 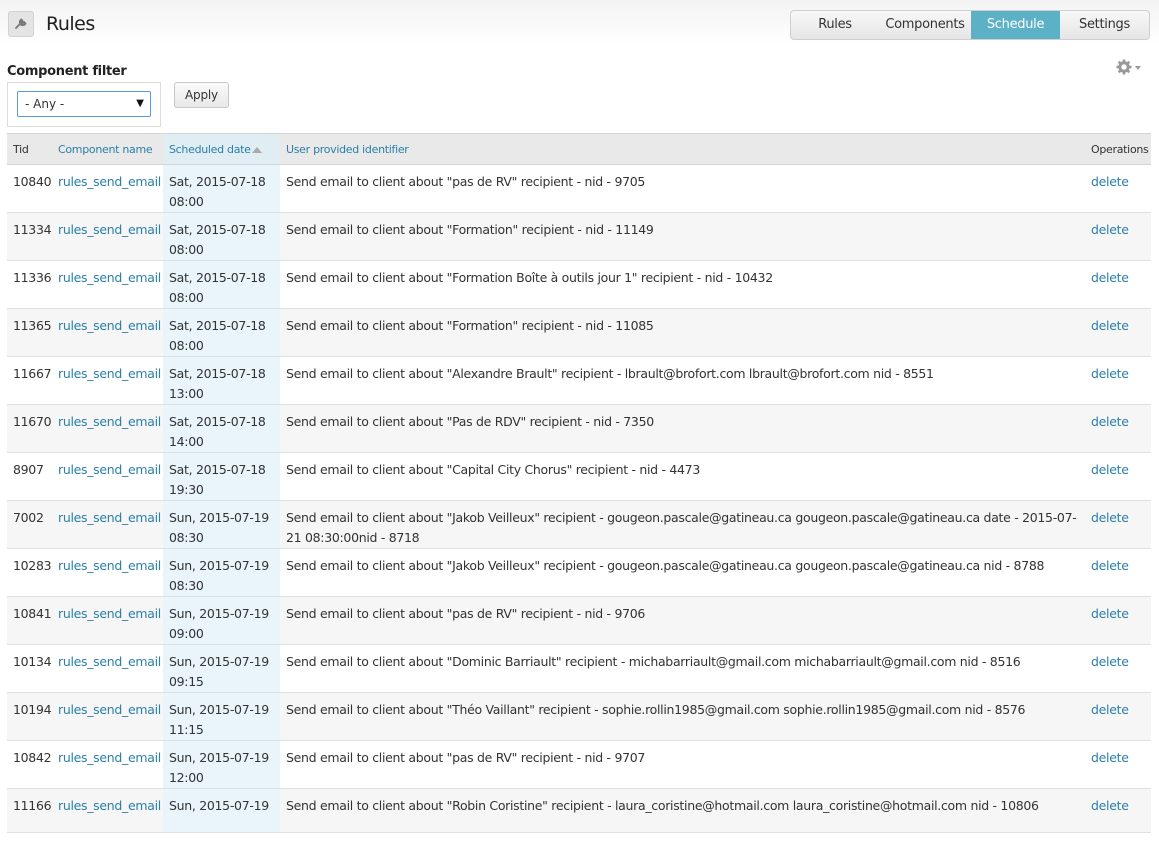 What do you see at coordinates (1015, 25) in the screenshot?
I see `tab-schedule: Schedule` at bounding box center [1015, 25].